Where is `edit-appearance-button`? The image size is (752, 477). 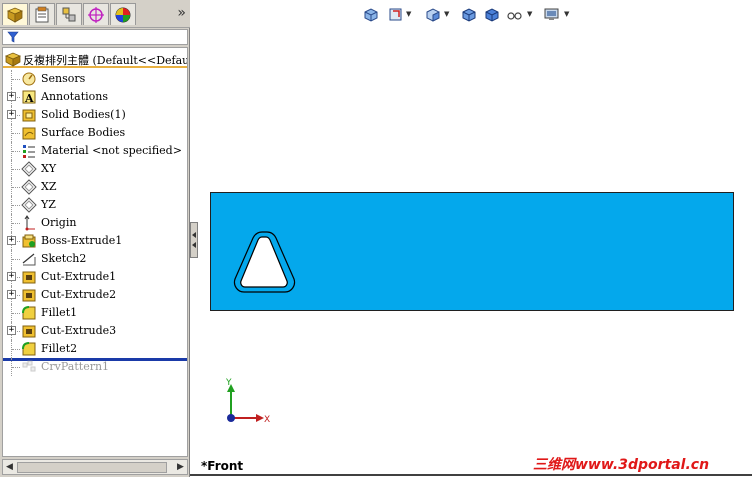 edit-appearance-button is located at coordinates (514, 14).